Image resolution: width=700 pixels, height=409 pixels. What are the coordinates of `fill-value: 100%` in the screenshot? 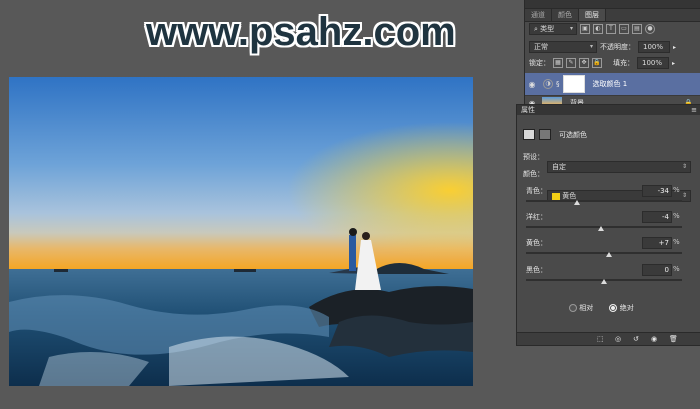 It's located at (652, 63).